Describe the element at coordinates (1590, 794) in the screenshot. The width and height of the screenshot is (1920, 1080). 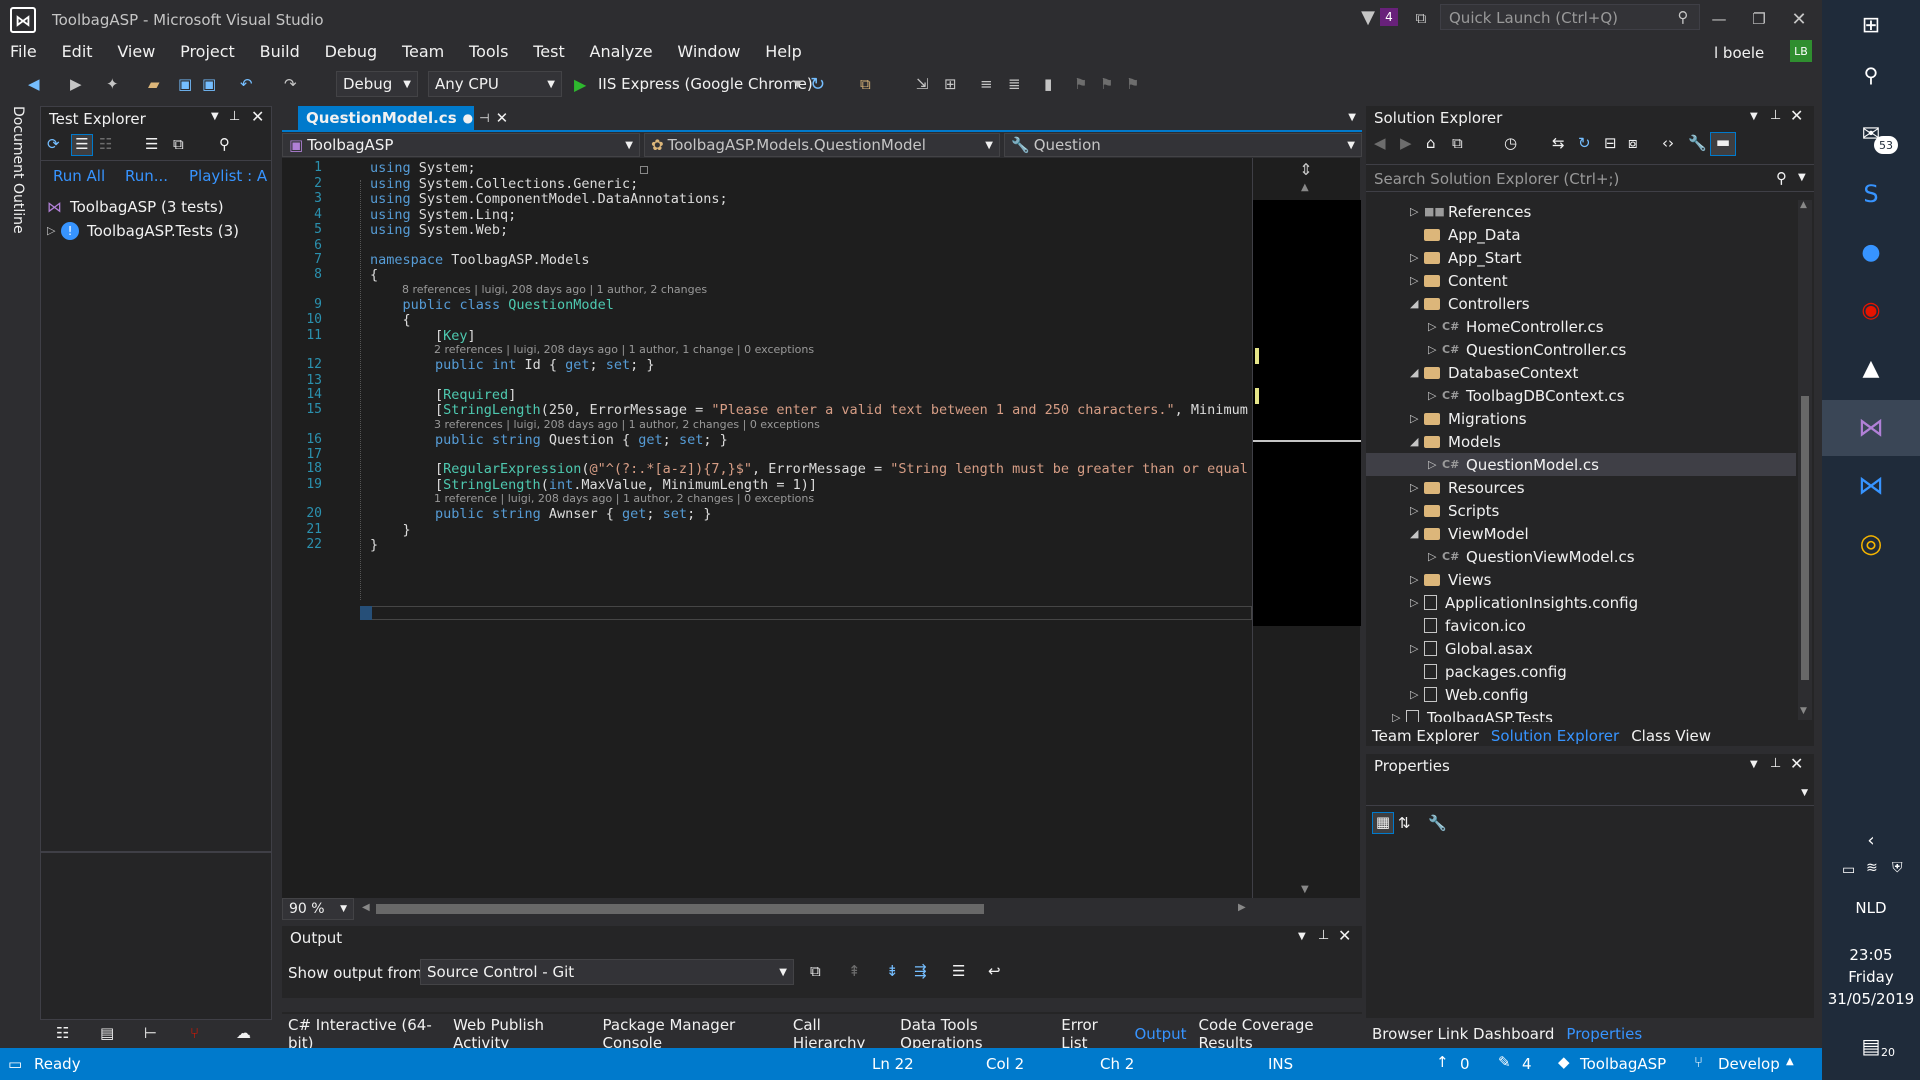
I see `properties-object-select: ▼` at that location.